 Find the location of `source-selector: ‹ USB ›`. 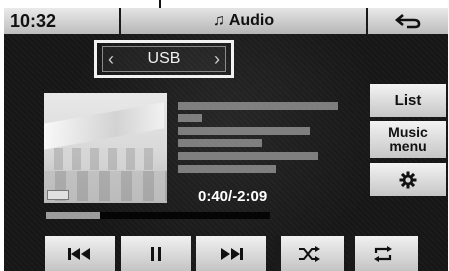

source-selector: ‹ USB › is located at coordinates (164, 59).